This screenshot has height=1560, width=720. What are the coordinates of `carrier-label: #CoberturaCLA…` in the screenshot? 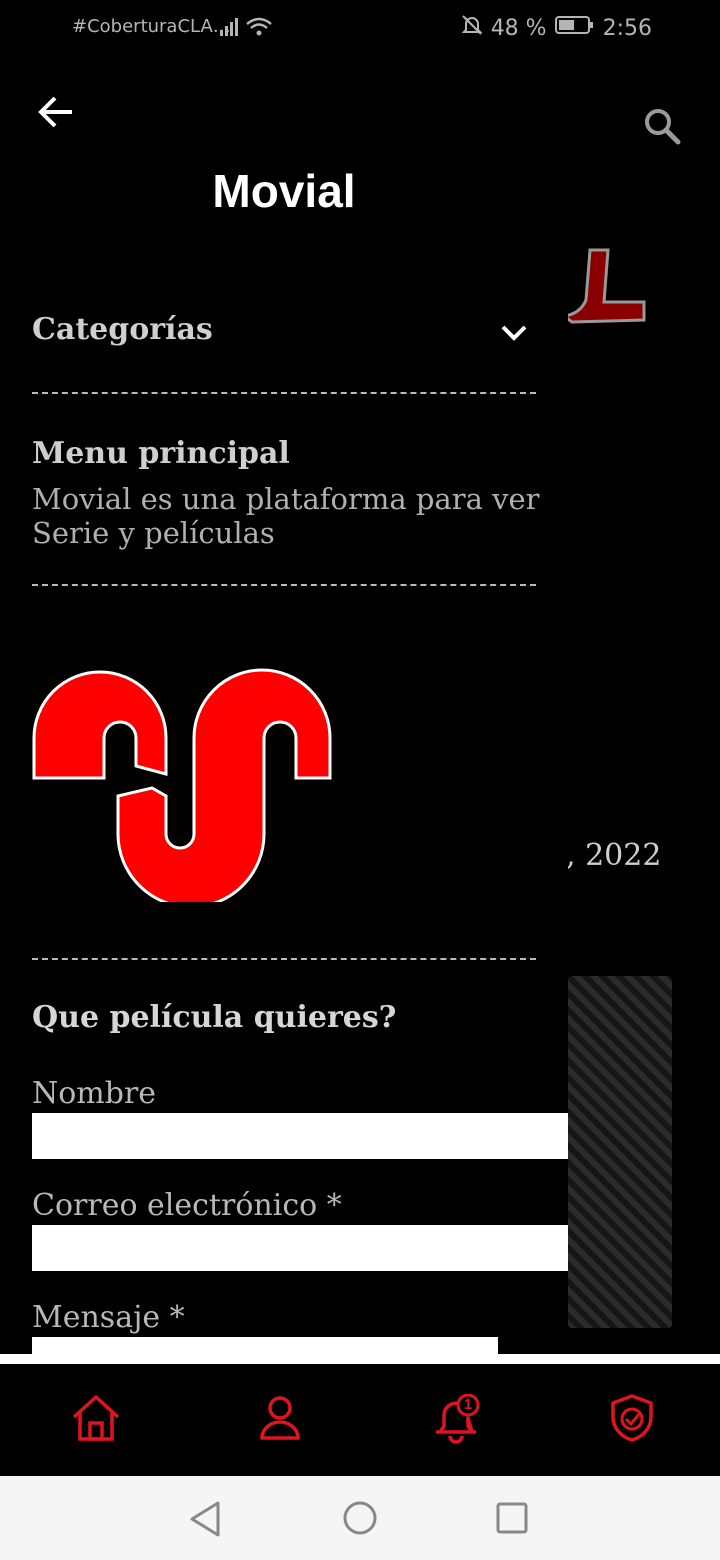 It's located at (151, 26).